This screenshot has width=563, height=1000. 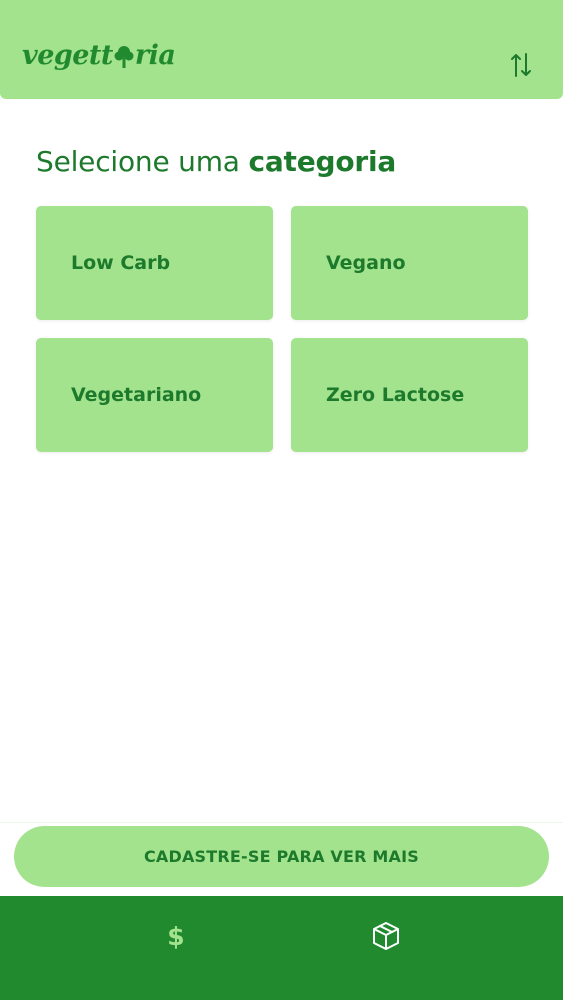 I want to click on category-card-vegano: Vegano, so click(x=409, y=263).